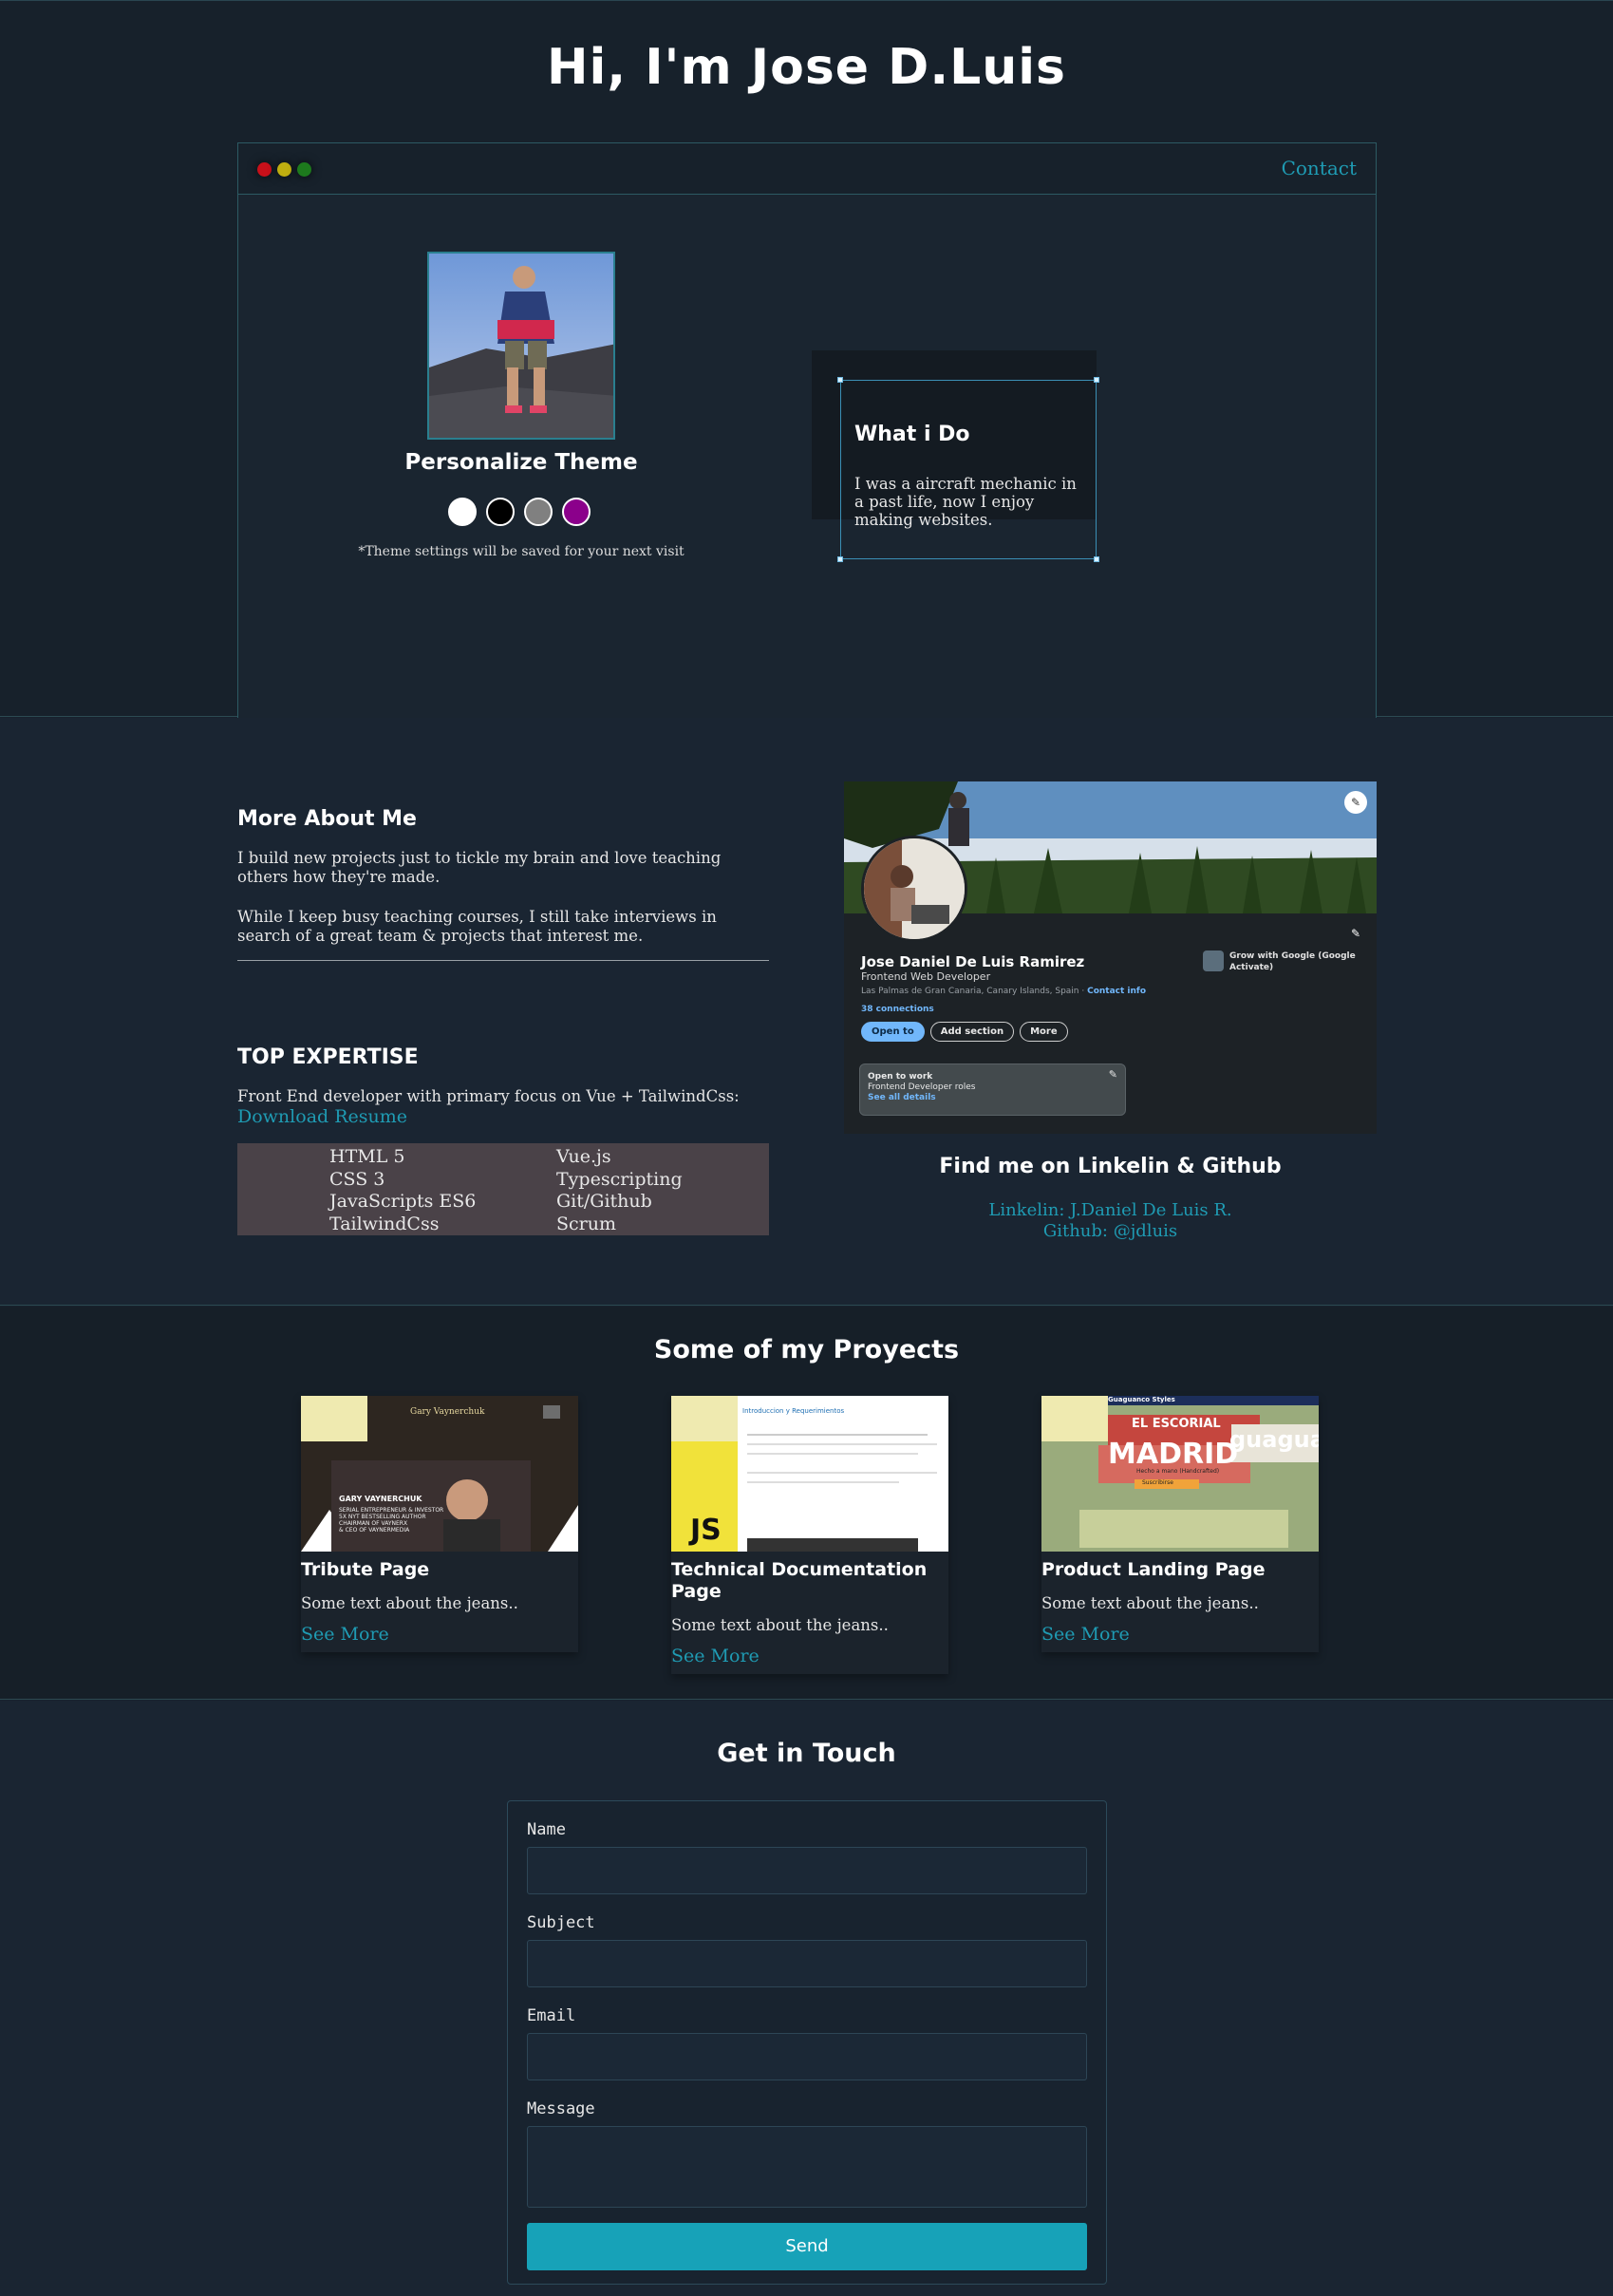 The image size is (1613, 2296). What do you see at coordinates (500, 512) in the screenshot?
I see `theme-swatch-black` at bounding box center [500, 512].